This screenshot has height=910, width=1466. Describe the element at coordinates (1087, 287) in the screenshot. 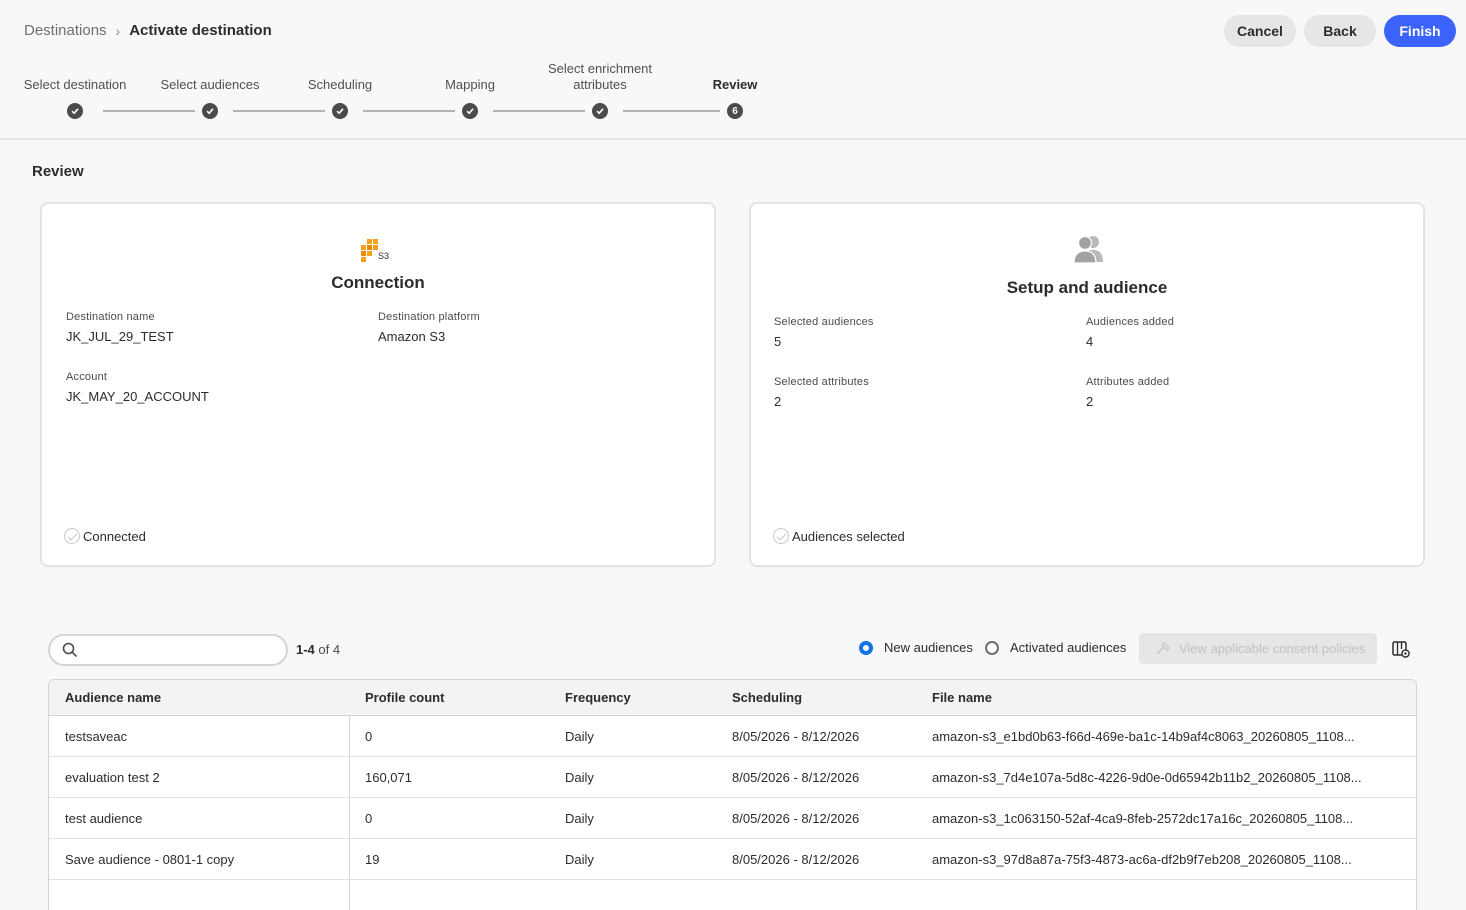

I see `setup-audience-title: Setup and audience` at that location.